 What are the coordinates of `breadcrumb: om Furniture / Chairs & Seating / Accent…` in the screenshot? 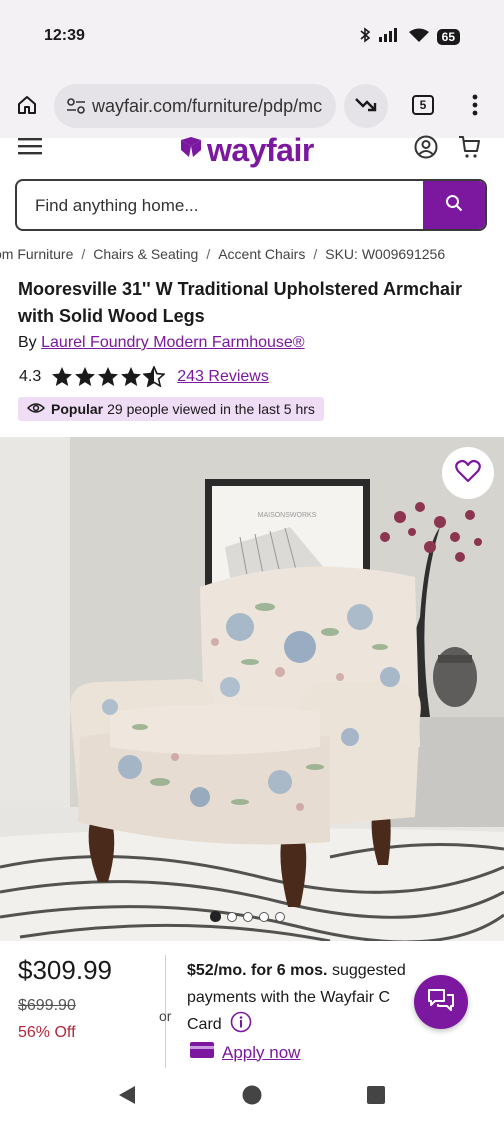 It's located at (222, 254).